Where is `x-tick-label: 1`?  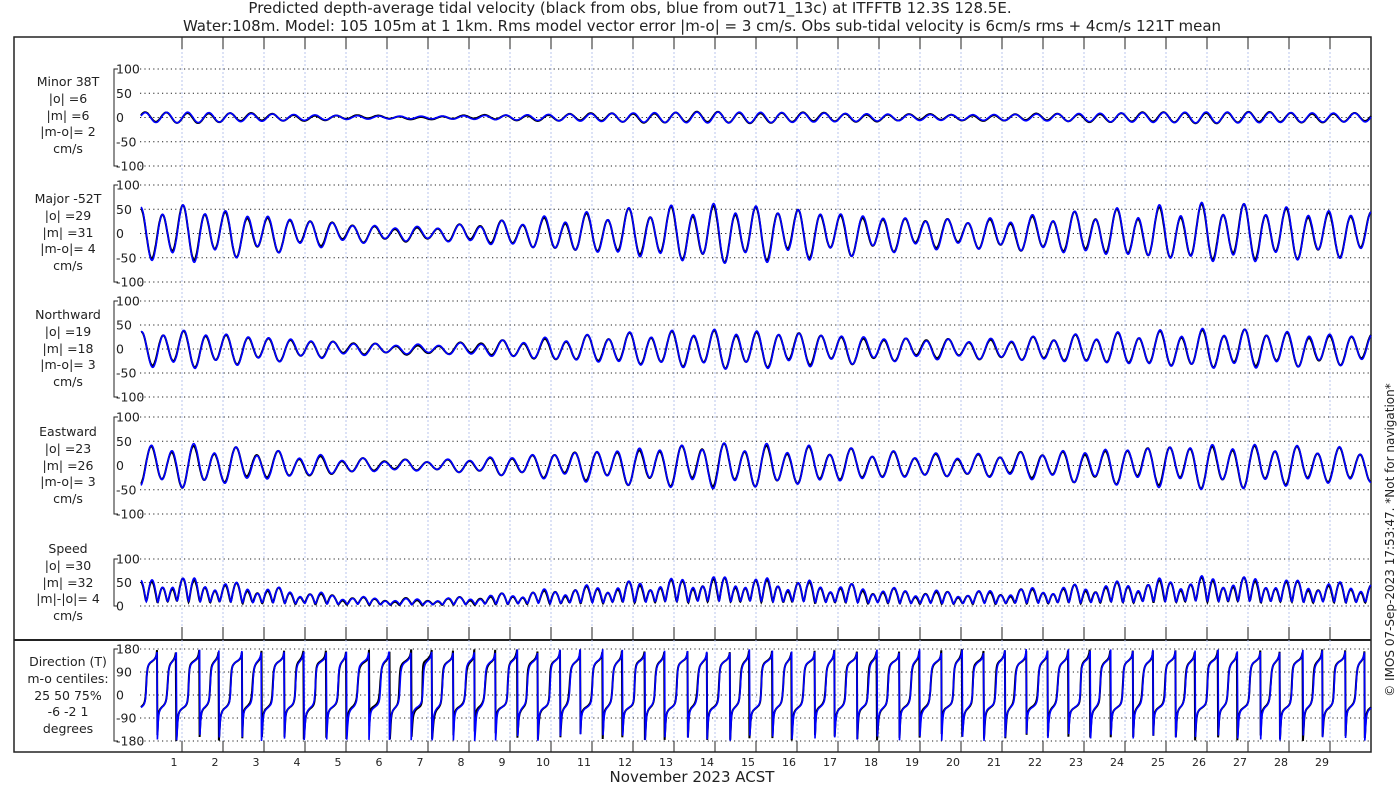
x-tick-label: 1 is located at coordinates (174, 762).